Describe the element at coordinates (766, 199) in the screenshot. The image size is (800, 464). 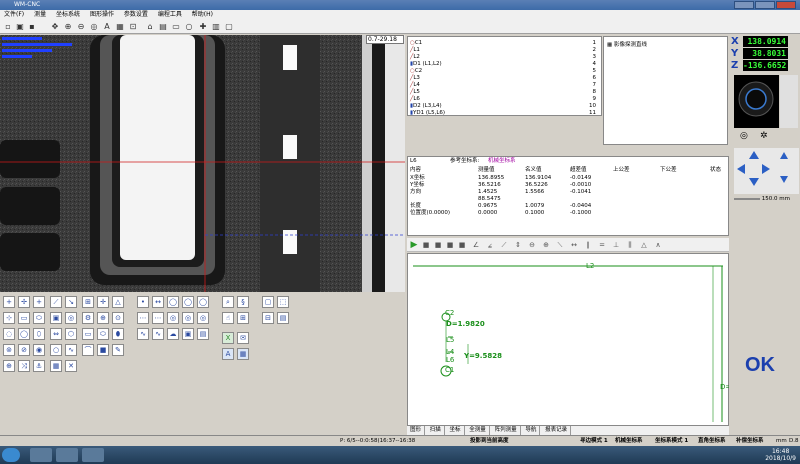
I see `speed-slider: 150.0 mm` at that location.